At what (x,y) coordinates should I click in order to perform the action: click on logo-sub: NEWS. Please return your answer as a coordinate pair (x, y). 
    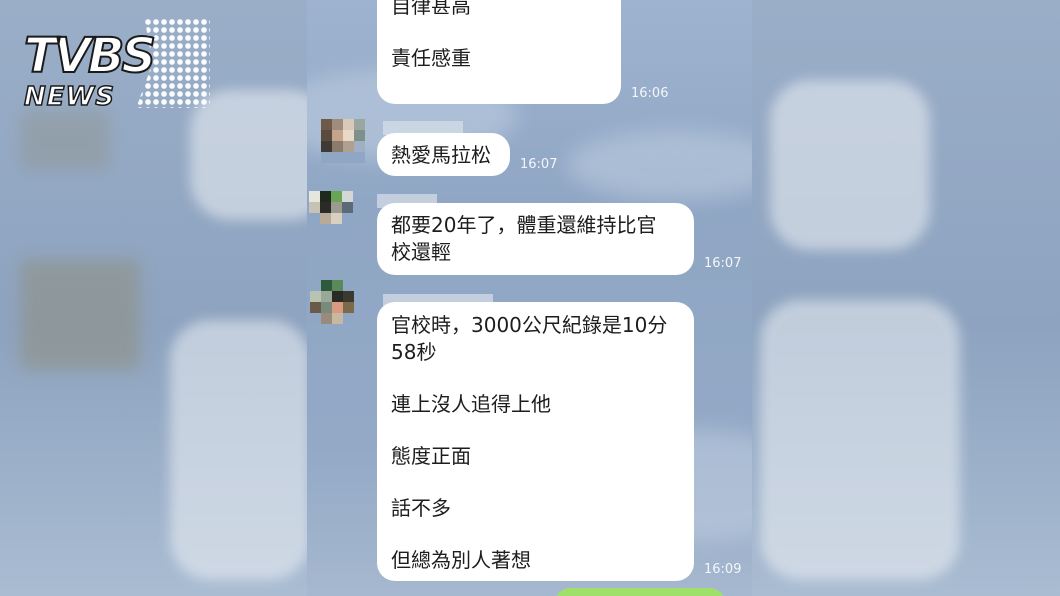
    Looking at the image, I should click on (69, 97).